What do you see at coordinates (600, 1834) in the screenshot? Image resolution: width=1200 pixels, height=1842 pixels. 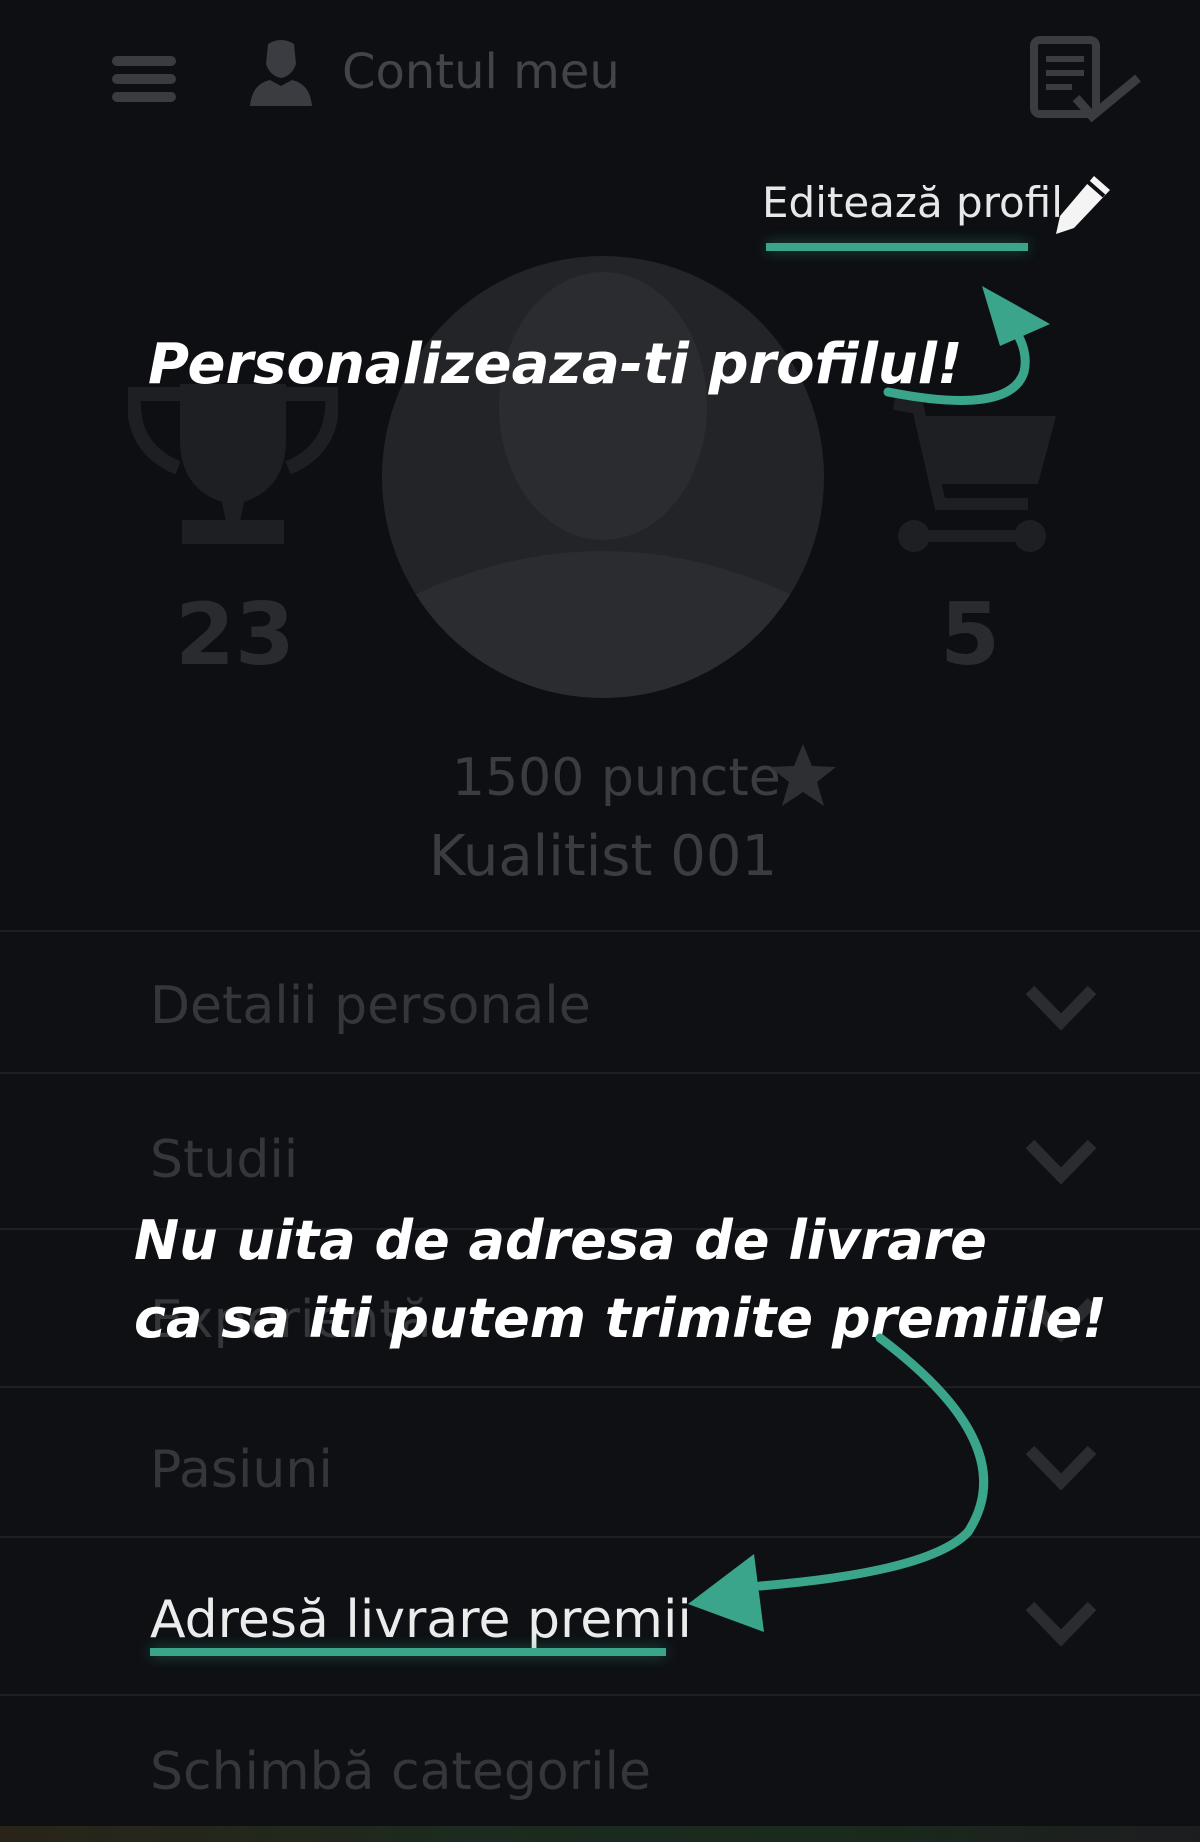 I see `bottom-edge` at bounding box center [600, 1834].